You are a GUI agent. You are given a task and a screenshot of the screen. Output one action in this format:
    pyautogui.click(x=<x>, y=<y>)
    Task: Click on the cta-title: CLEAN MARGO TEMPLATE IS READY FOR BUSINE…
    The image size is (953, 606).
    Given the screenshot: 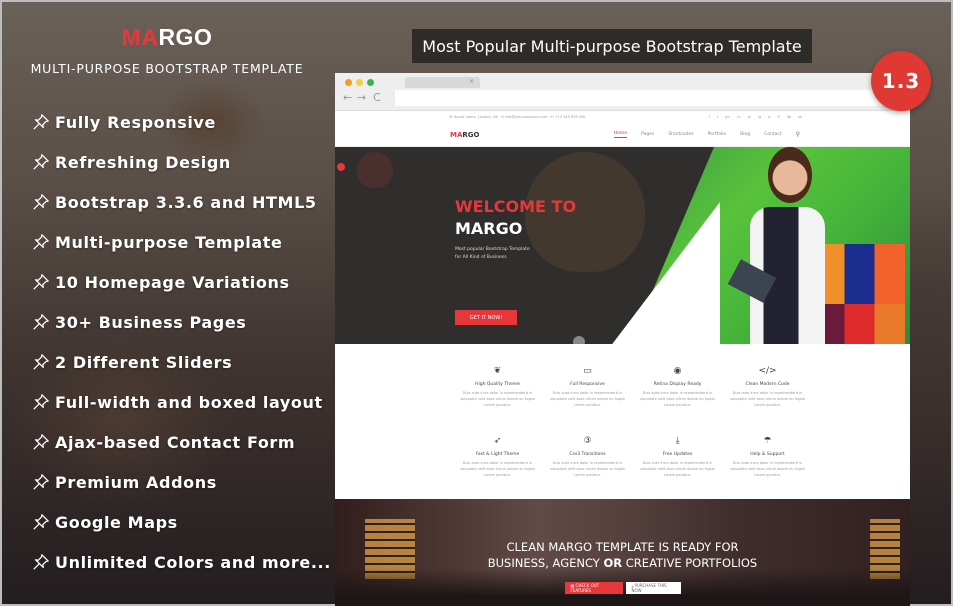 What is the action you would take?
    pyautogui.click(x=622, y=555)
    